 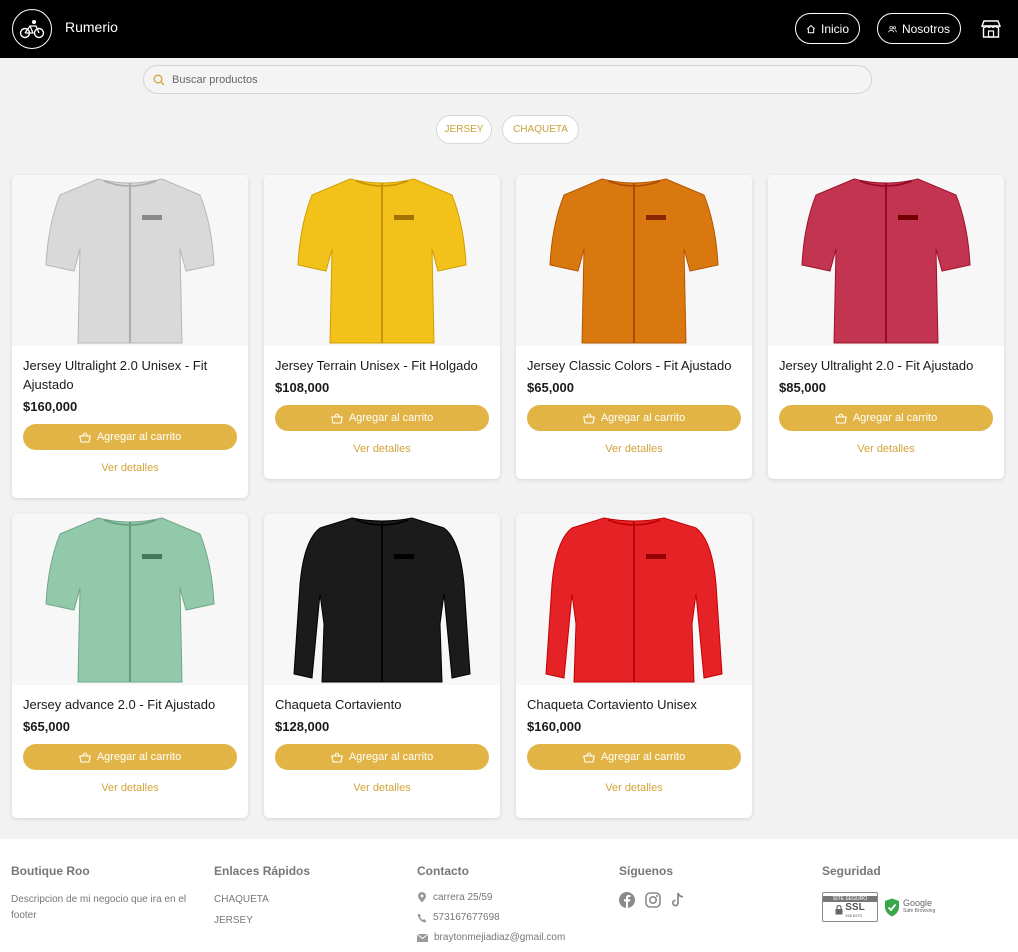 I want to click on tiktok-icon, so click(x=678, y=900).